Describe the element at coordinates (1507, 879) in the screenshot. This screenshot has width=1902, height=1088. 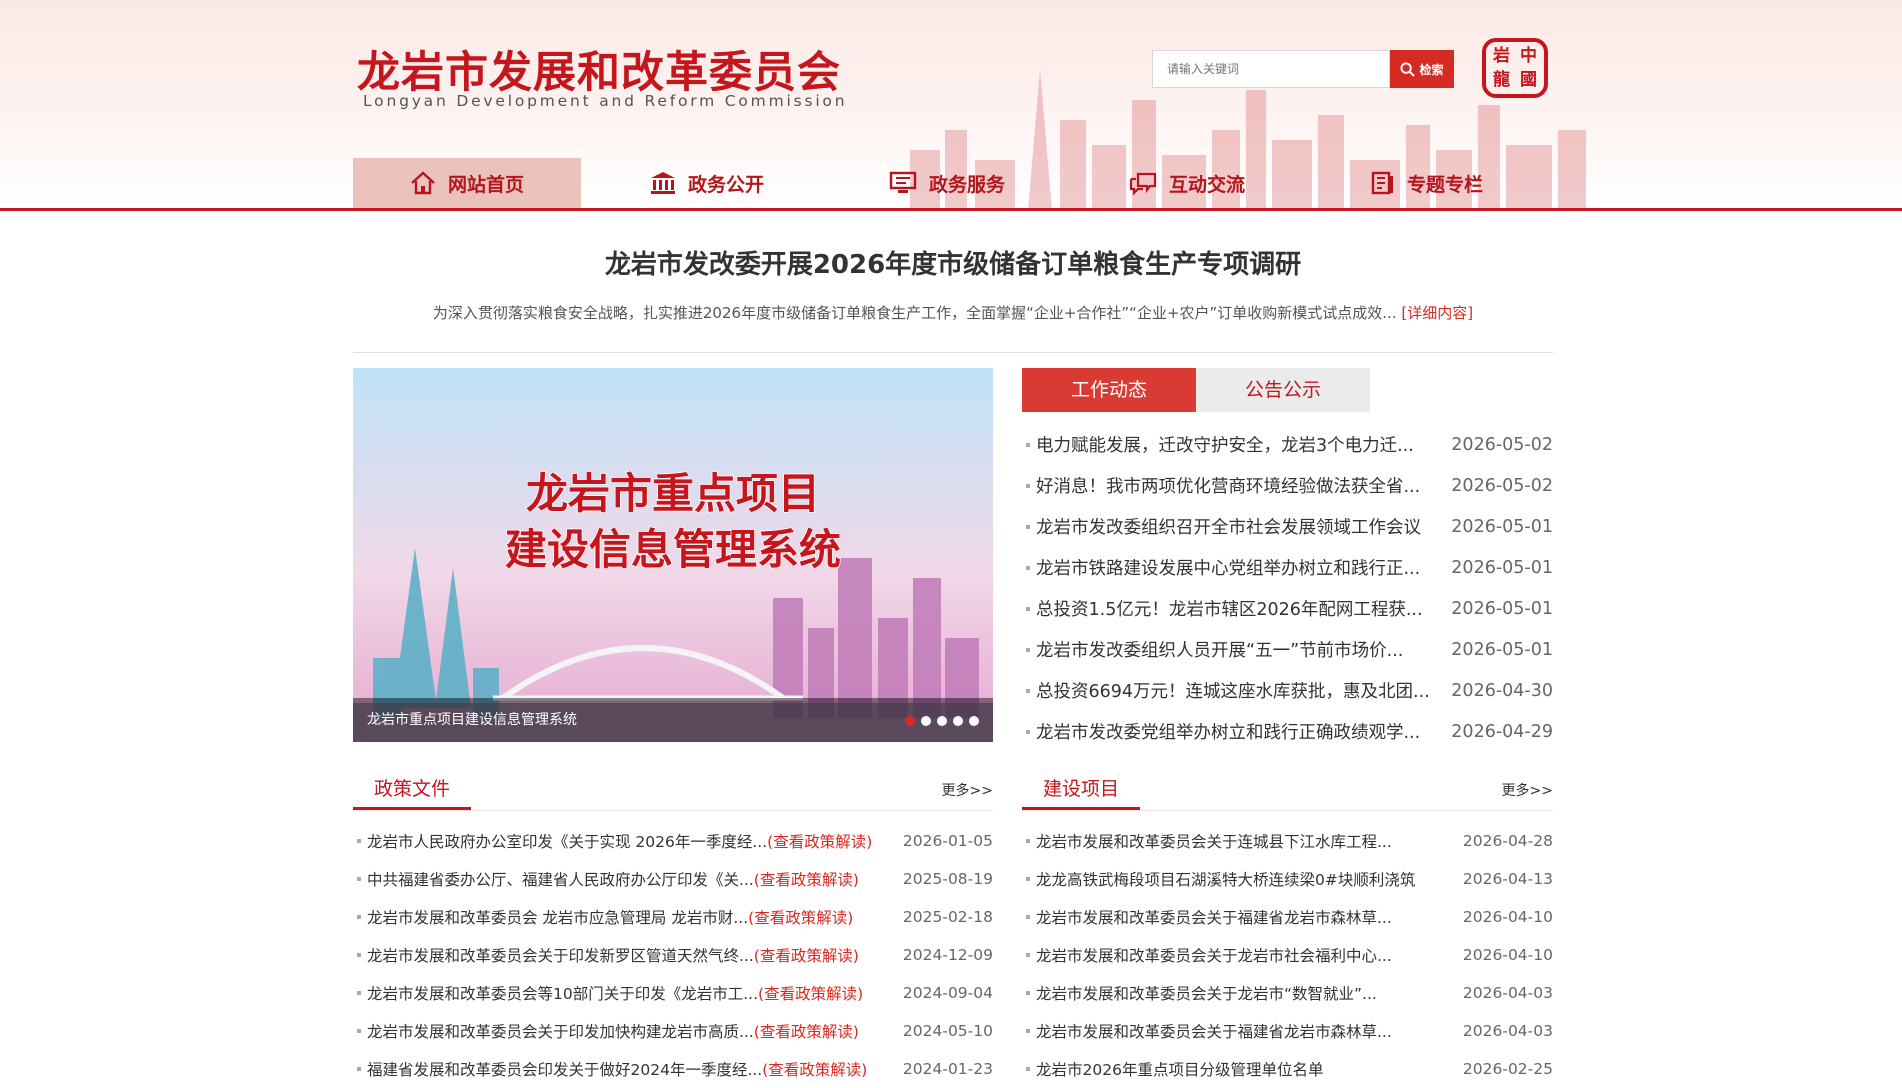
I see `project-date: 2026-04-13` at that location.